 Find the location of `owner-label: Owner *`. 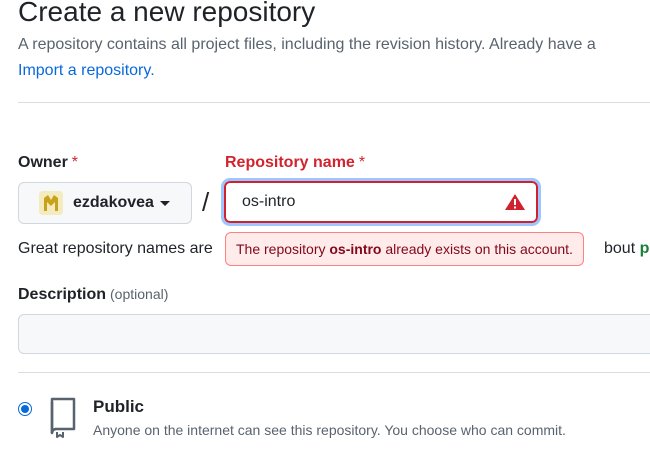

owner-label: Owner * is located at coordinates (48, 163).